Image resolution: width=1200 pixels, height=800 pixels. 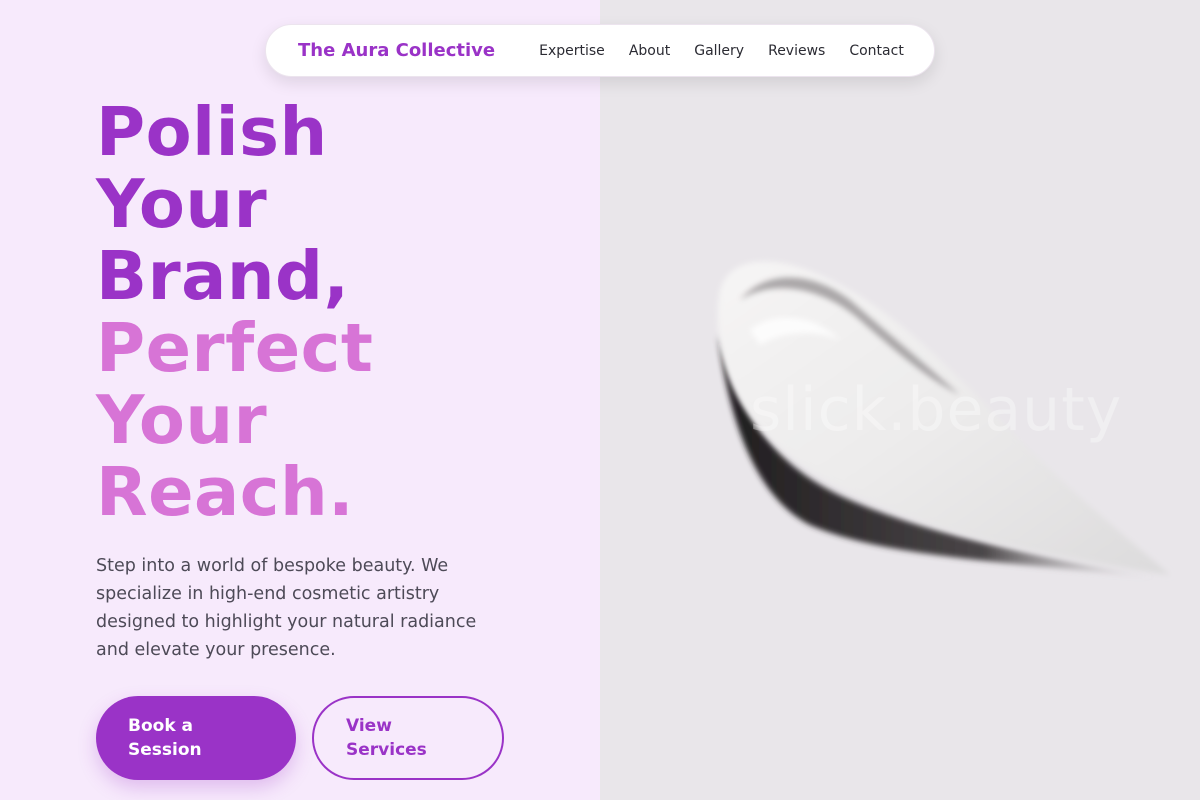 What do you see at coordinates (182, 204) in the screenshot?
I see `headline-line: Your` at bounding box center [182, 204].